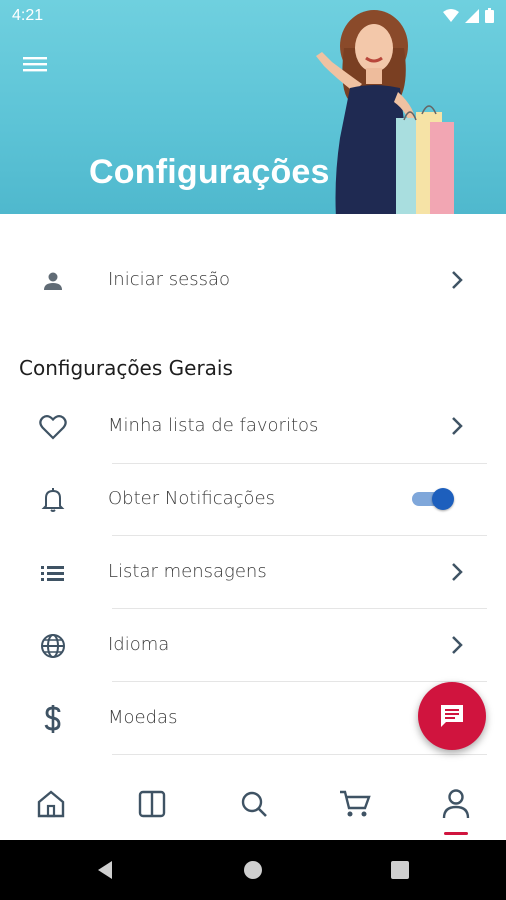 The image size is (506, 900). I want to click on layout-icon, so click(152, 804).